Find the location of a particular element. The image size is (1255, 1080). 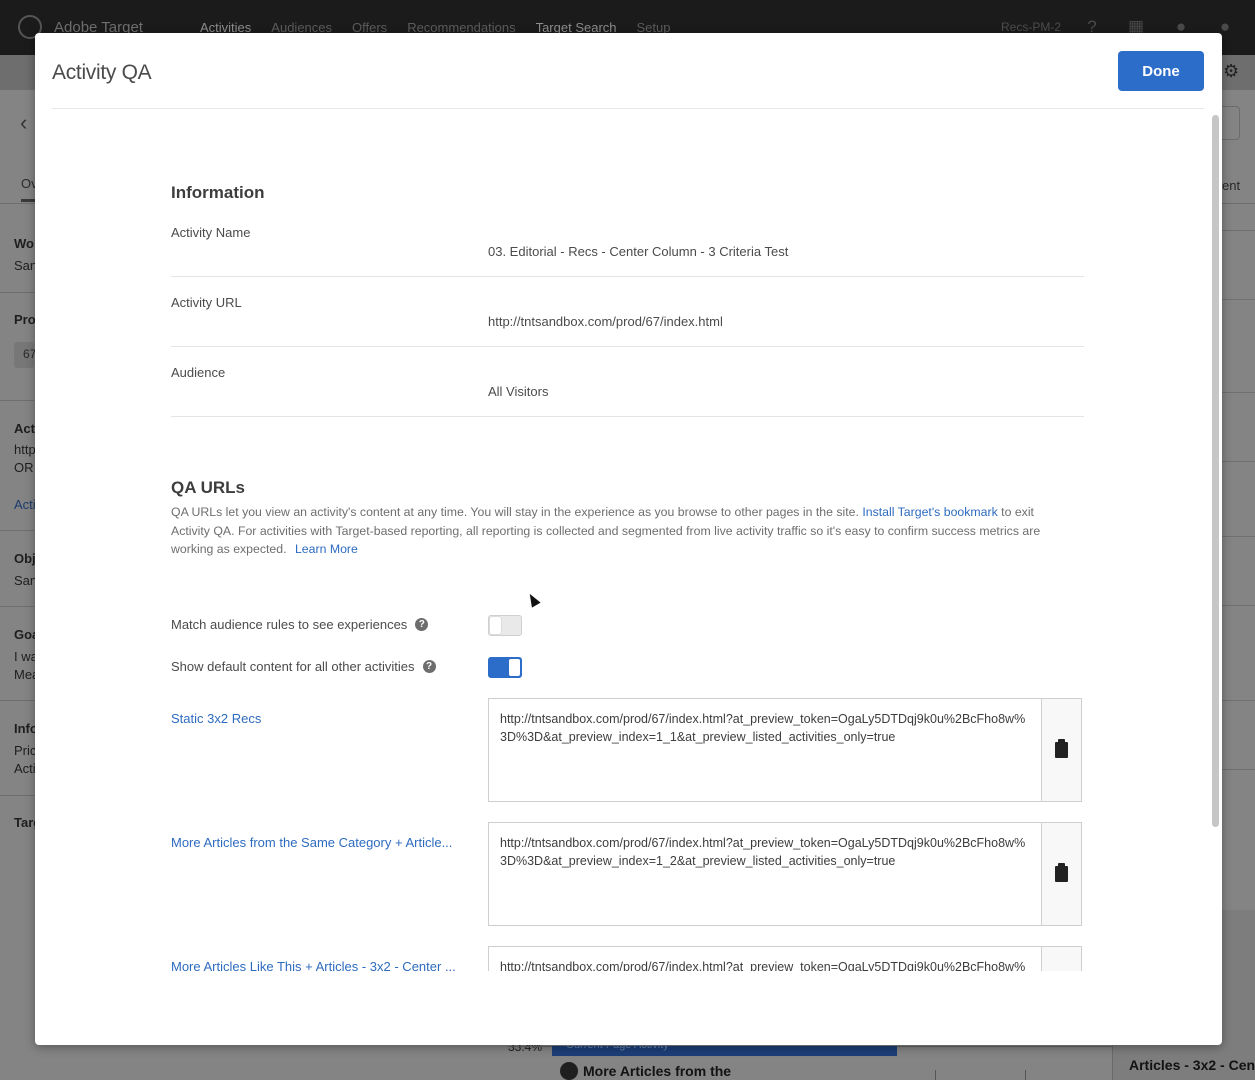

mouse-cursor-icon is located at coordinates (533, 599).